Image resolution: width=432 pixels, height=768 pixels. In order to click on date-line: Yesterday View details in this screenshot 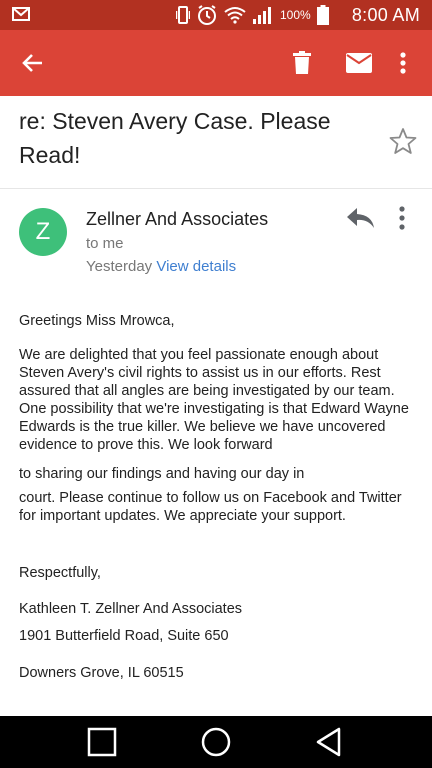, I will do `click(161, 266)`.